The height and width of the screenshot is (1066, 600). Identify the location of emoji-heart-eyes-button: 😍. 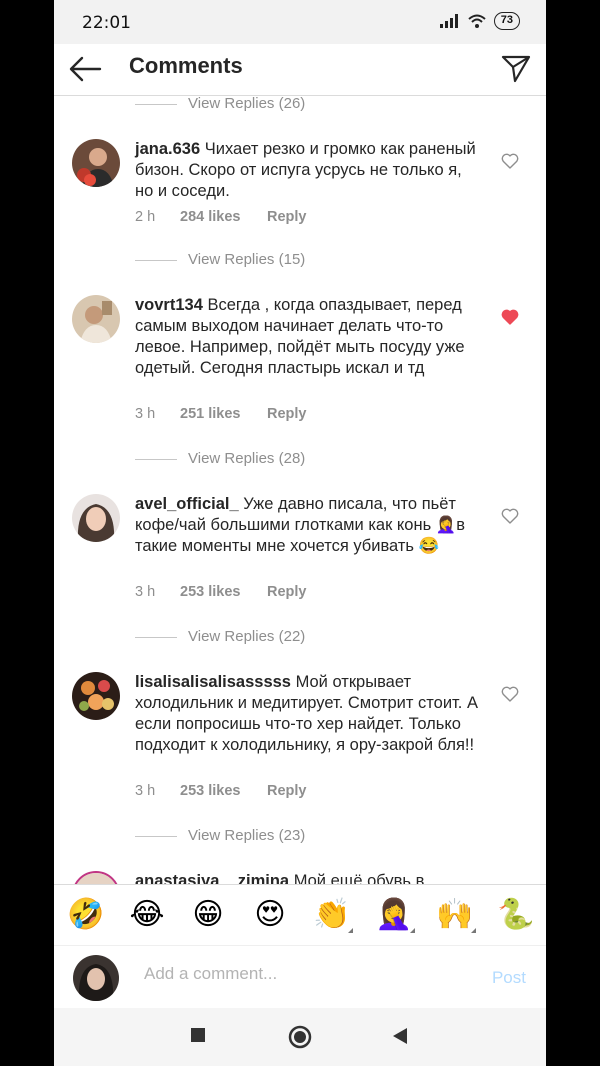
(270, 915).